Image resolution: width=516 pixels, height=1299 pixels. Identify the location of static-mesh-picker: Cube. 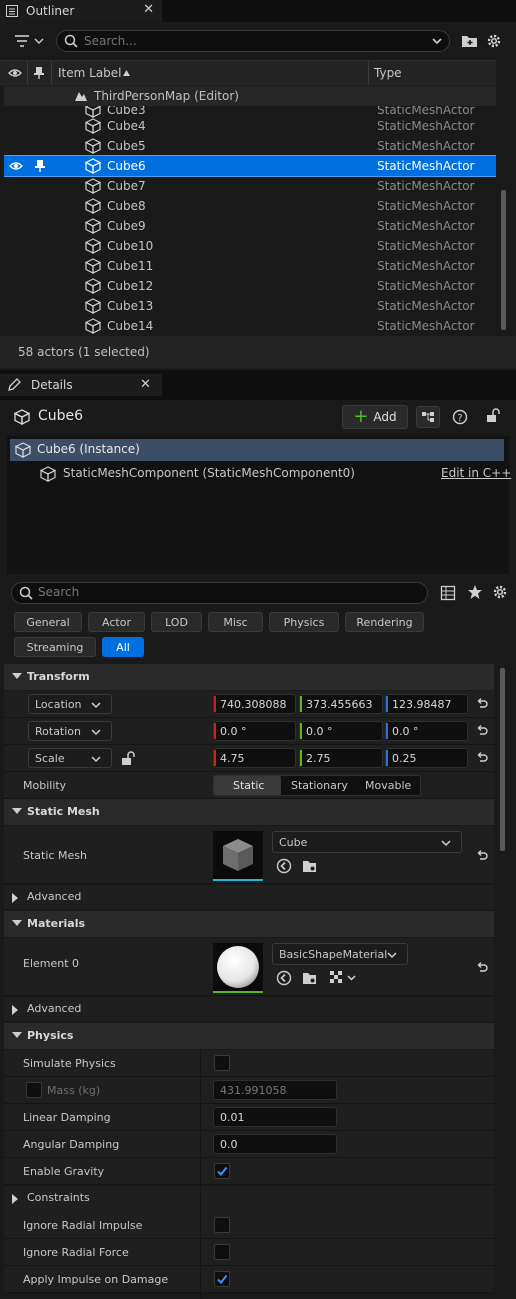
(367, 842).